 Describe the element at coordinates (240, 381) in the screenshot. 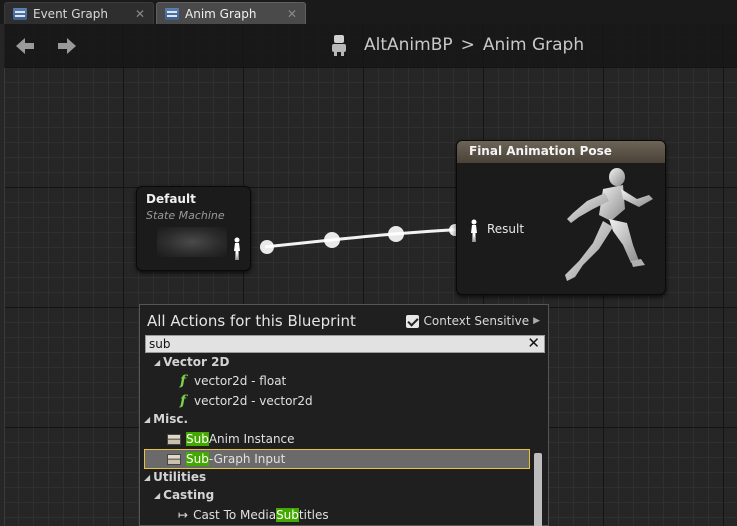

I see `item-label: vector2d - float` at that location.